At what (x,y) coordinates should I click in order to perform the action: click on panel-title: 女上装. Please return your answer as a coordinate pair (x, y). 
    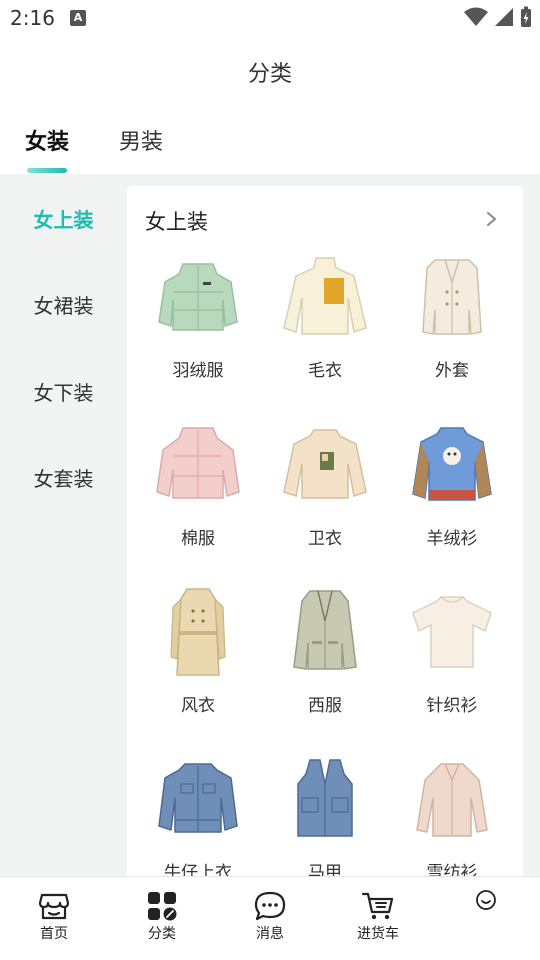
    Looking at the image, I should click on (176, 222).